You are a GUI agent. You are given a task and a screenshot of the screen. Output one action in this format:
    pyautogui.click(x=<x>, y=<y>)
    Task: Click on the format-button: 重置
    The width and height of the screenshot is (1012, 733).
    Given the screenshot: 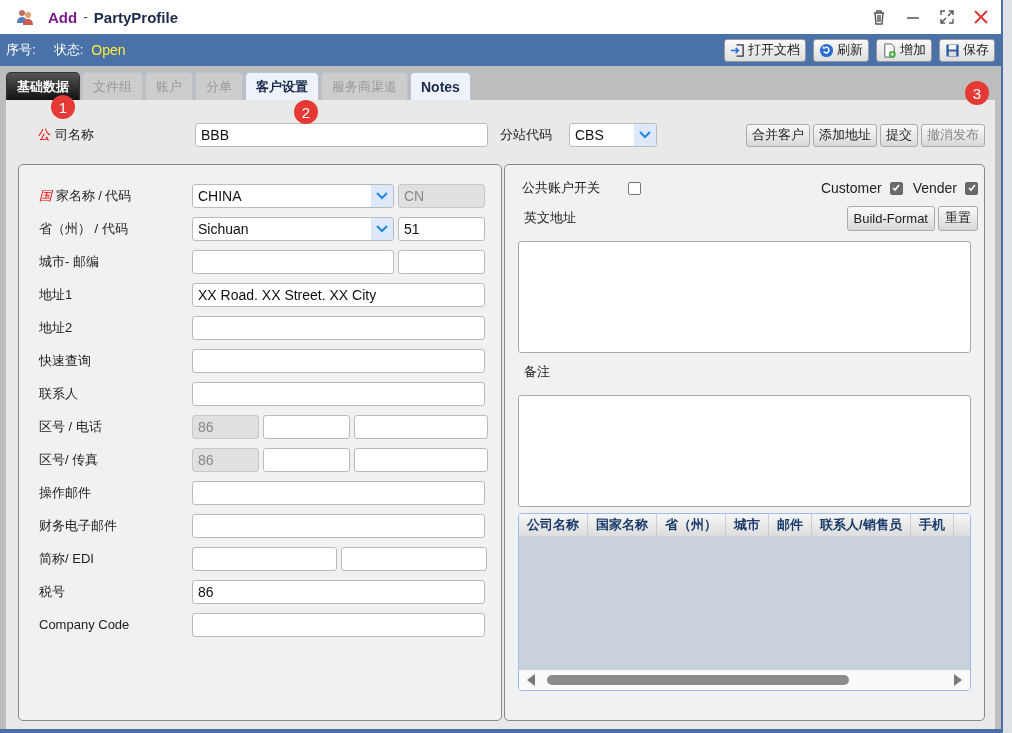 What is the action you would take?
    pyautogui.click(x=958, y=218)
    